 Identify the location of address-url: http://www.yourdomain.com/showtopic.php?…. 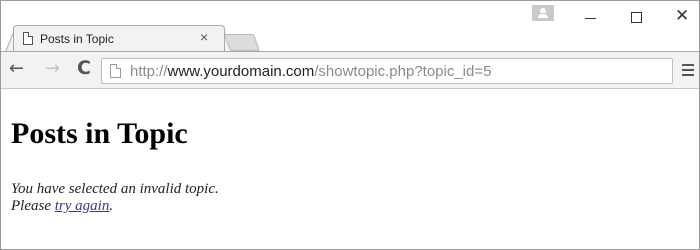
(310, 71).